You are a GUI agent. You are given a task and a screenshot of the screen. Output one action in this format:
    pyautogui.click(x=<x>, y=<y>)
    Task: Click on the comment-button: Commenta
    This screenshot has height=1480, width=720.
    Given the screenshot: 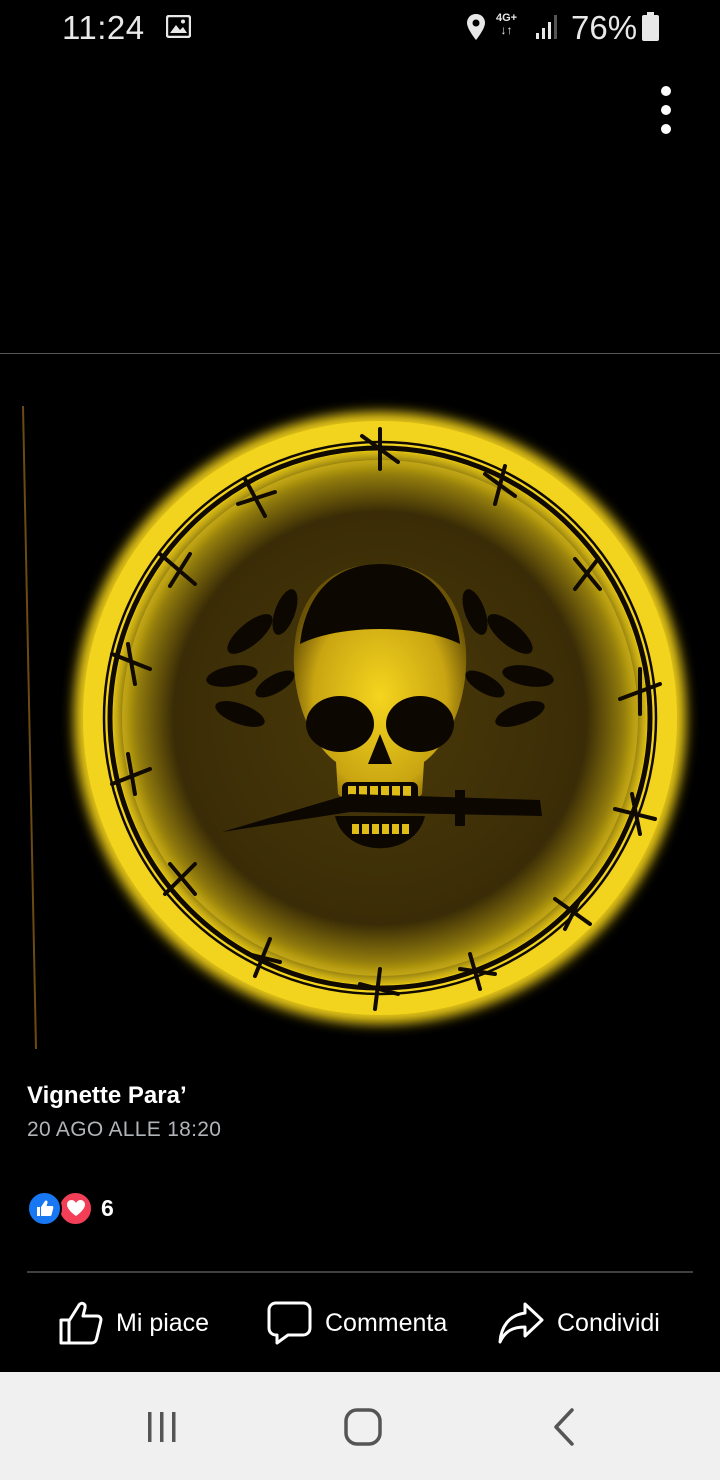 What is the action you would take?
    pyautogui.click(x=356, y=1323)
    